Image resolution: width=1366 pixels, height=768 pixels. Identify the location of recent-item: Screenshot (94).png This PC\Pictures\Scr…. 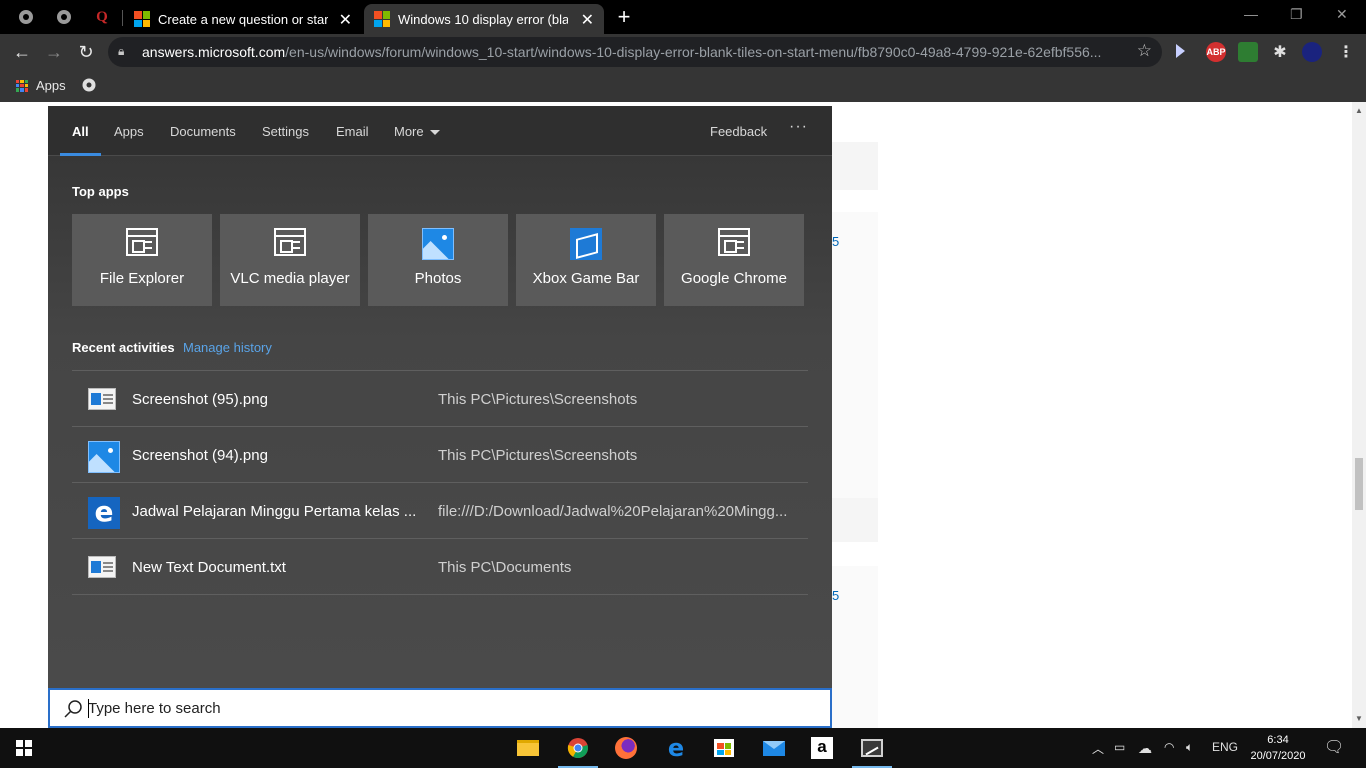
(440, 454).